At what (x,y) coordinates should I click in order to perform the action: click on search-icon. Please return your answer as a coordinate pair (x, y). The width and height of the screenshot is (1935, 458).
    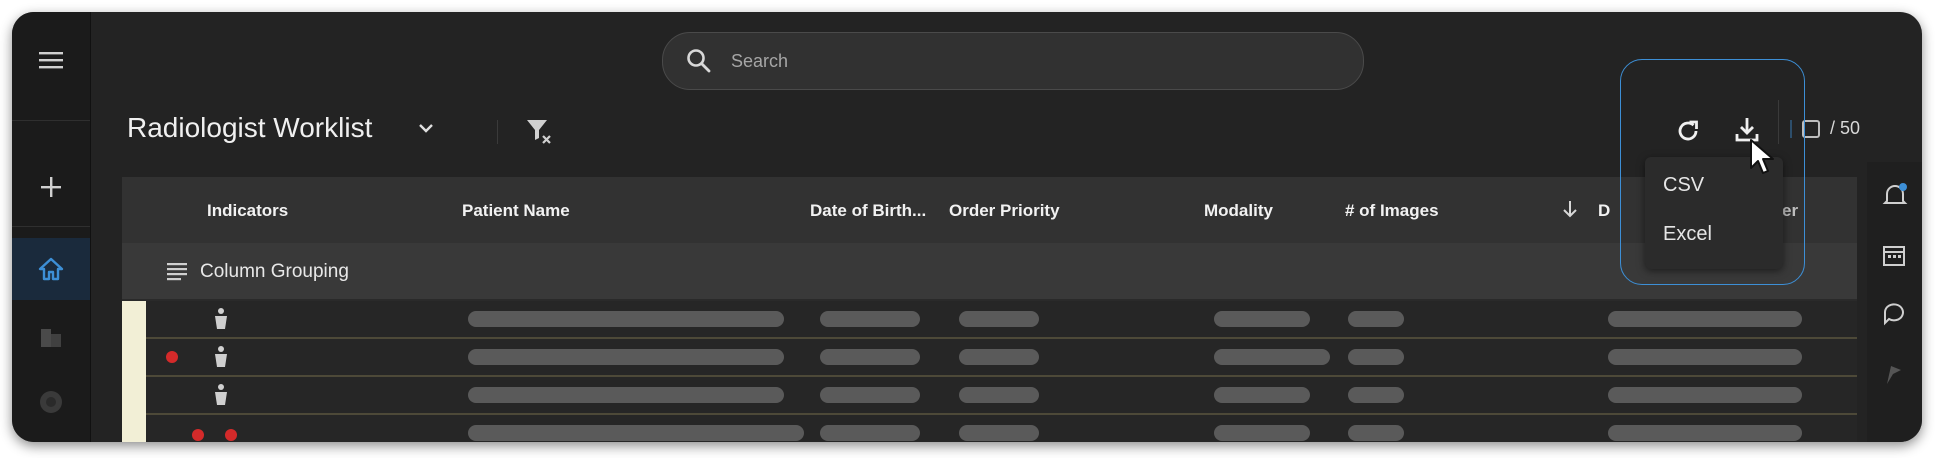
    Looking at the image, I should click on (699, 61).